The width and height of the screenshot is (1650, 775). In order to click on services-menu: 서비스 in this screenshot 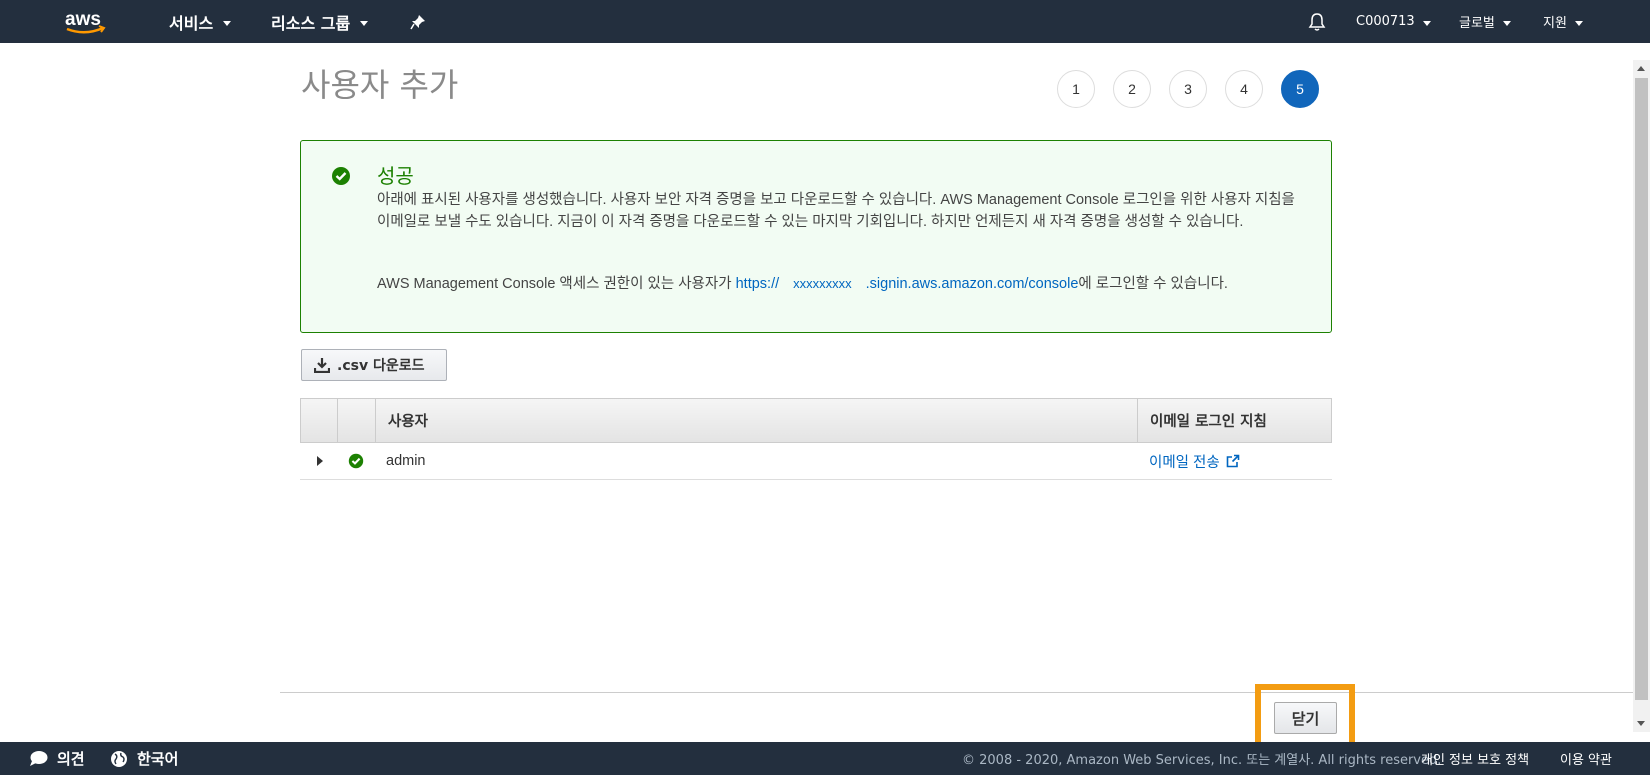, I will do `click(200, 21)`.